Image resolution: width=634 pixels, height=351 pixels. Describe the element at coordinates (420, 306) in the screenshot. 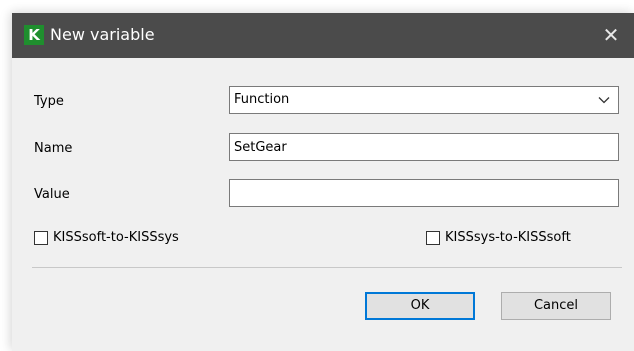

I see `ok-button: OK` at that location.